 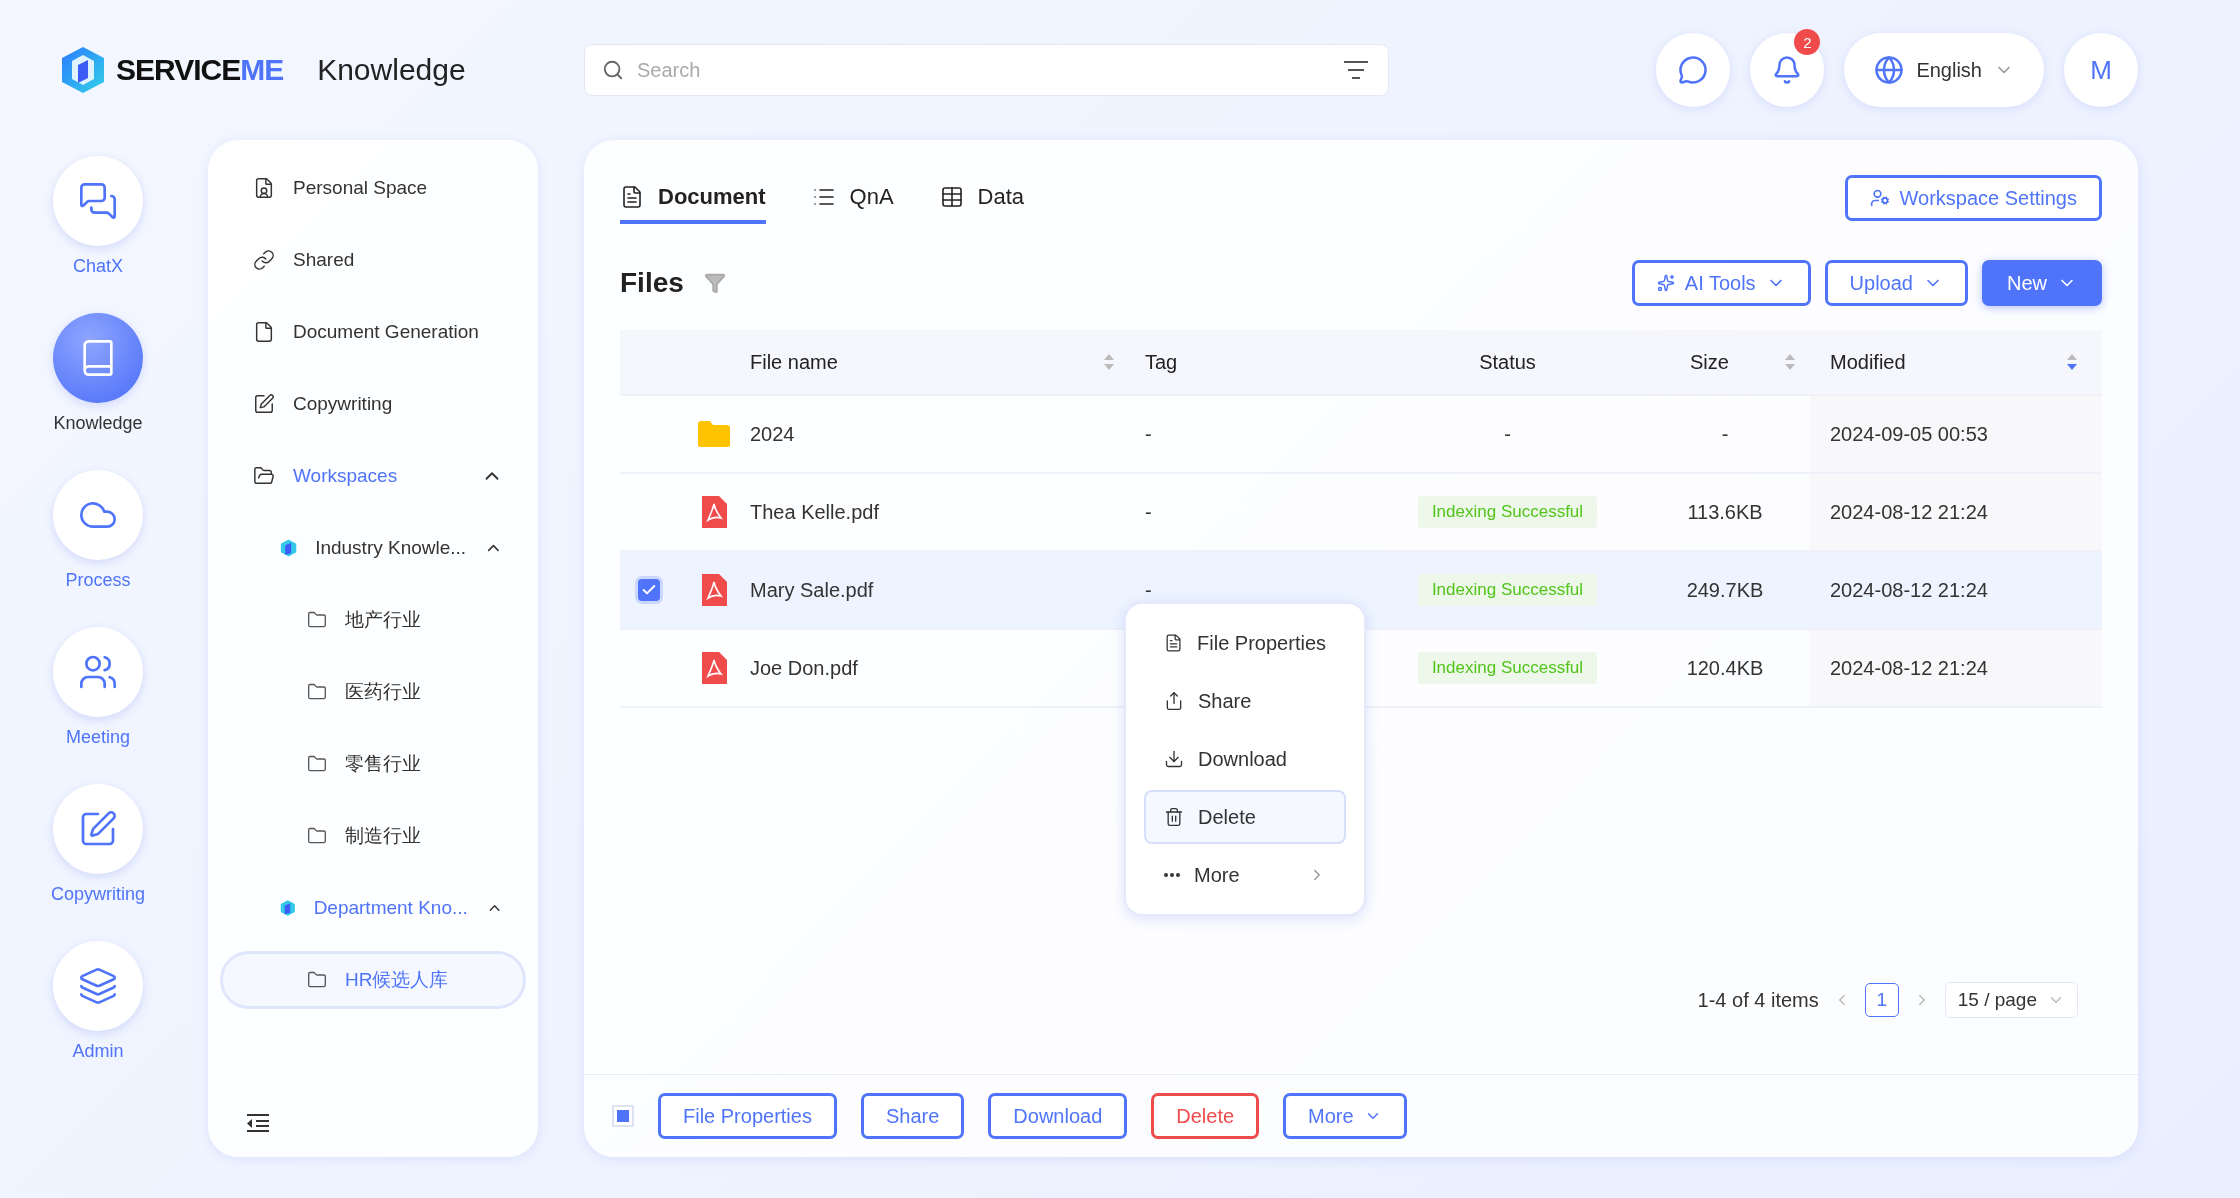 What do you see at coordinates (652, 283) in the screenshot?
I see `section-title: Files` at bounding box center [652, 283].